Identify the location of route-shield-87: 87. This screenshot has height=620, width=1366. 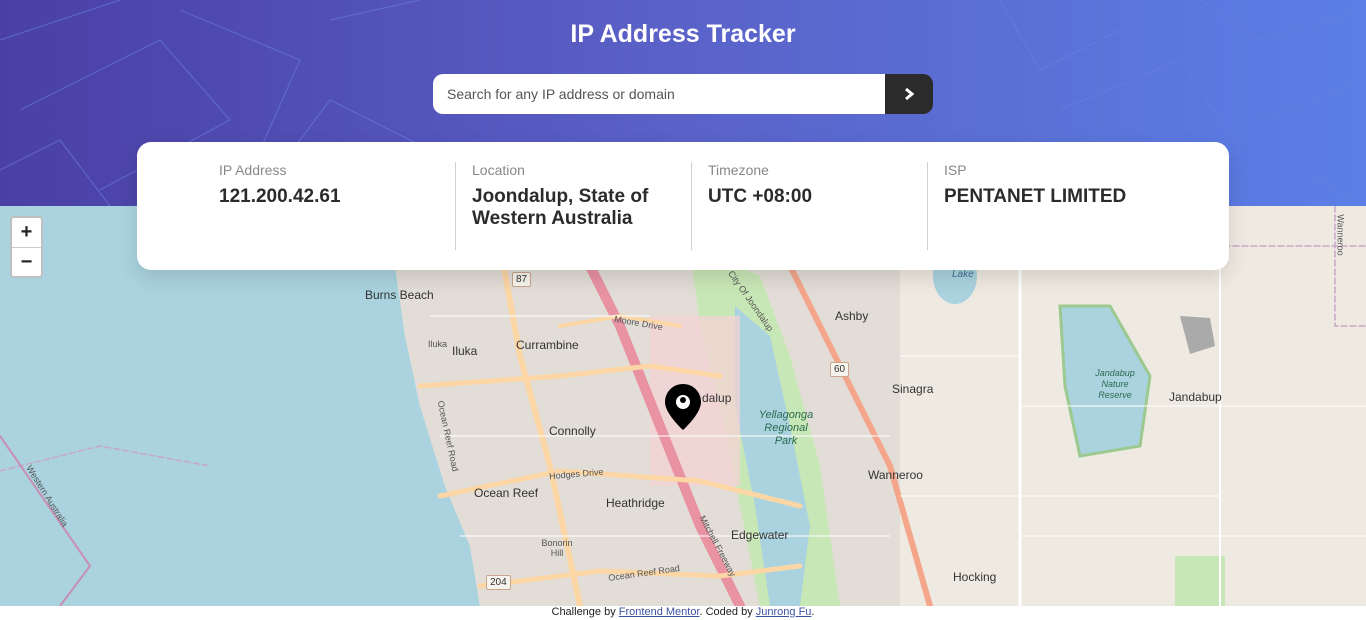
(522, 279).